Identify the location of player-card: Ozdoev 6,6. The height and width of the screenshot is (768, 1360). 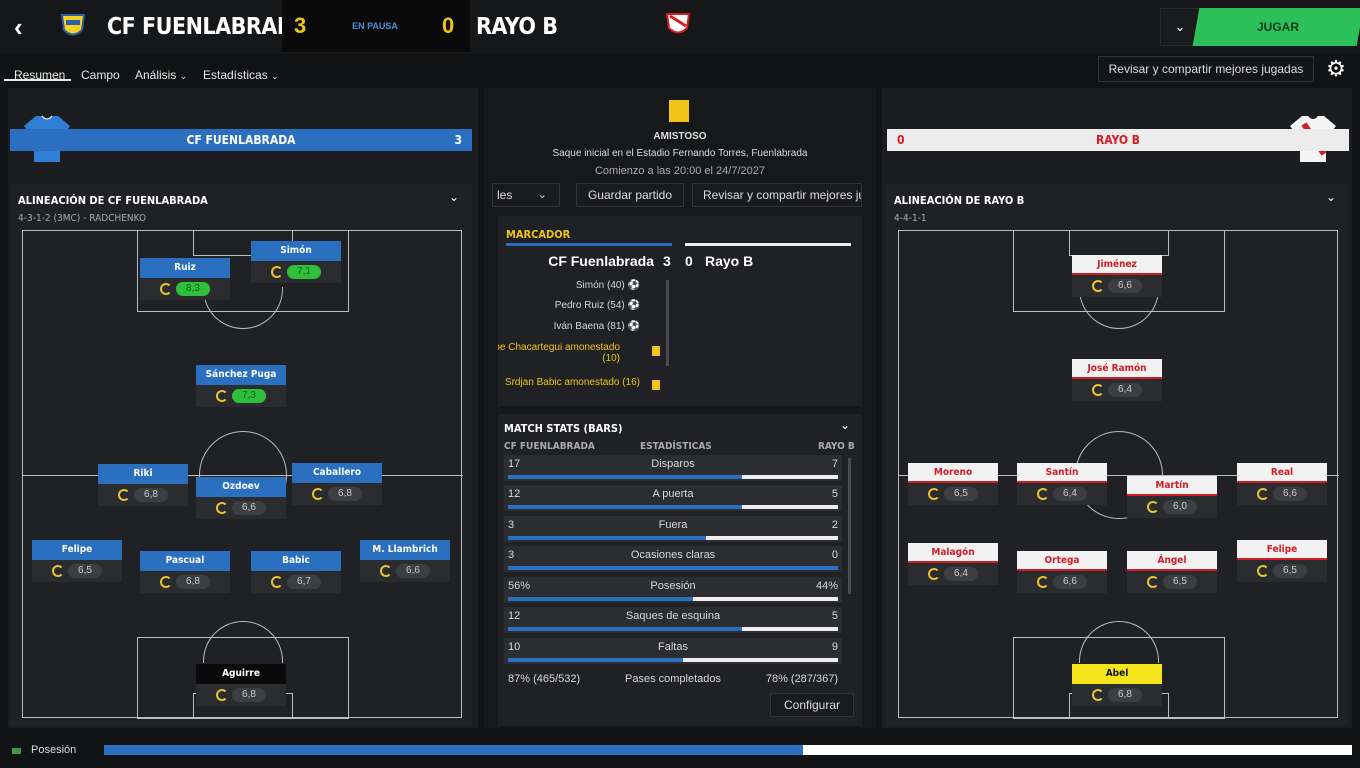
(241, 499).